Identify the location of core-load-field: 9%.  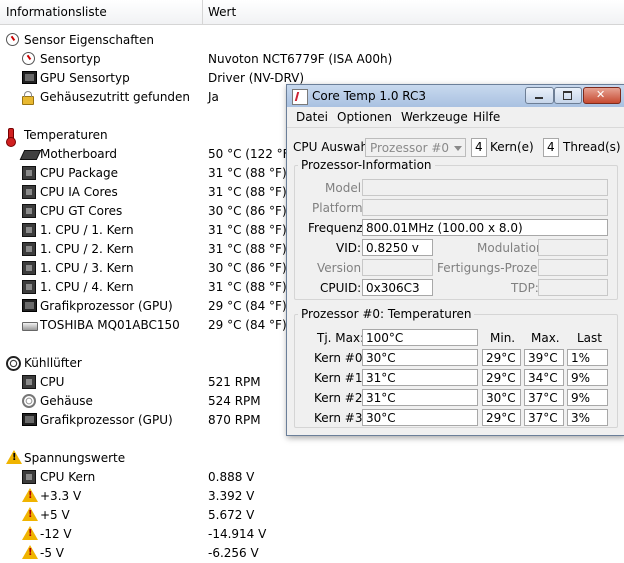
(587, 397).